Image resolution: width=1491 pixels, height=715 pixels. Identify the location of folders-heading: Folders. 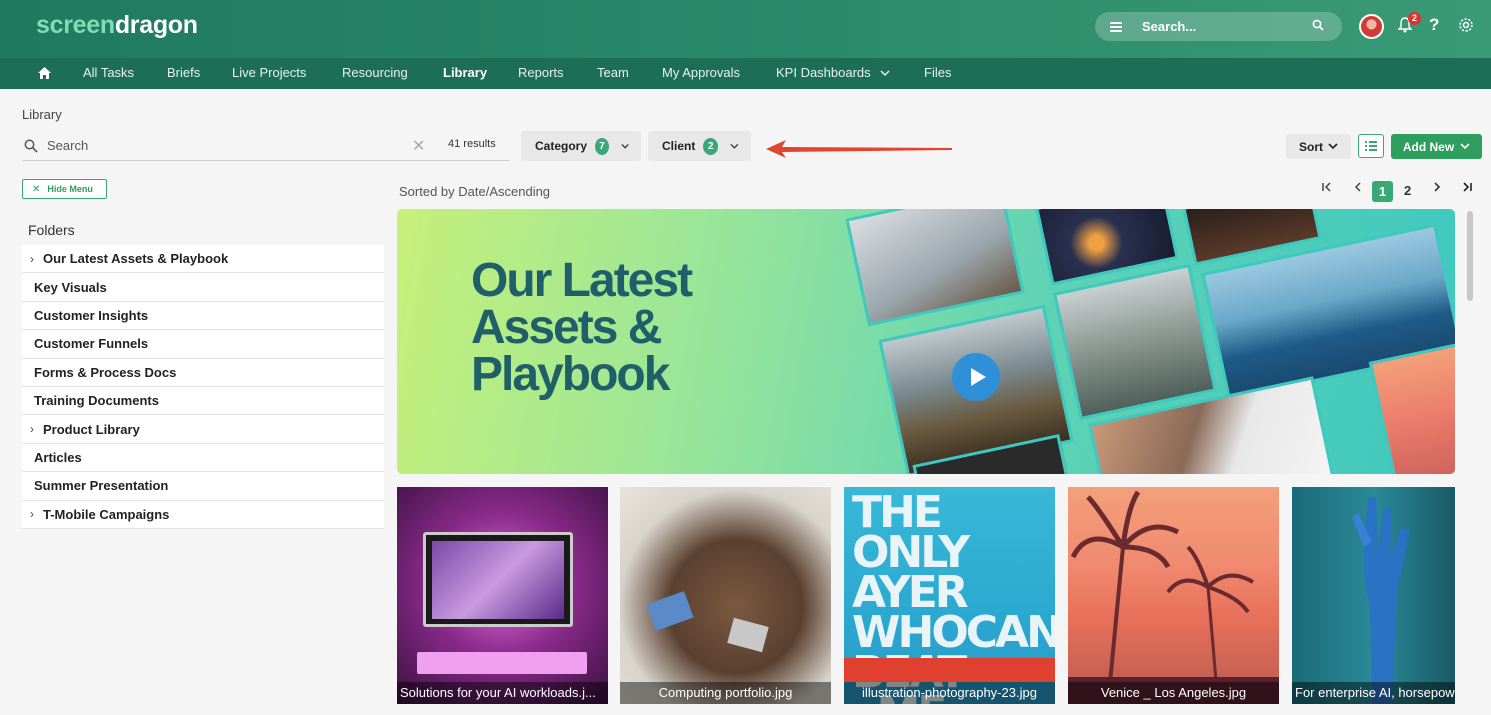
(51, 230).